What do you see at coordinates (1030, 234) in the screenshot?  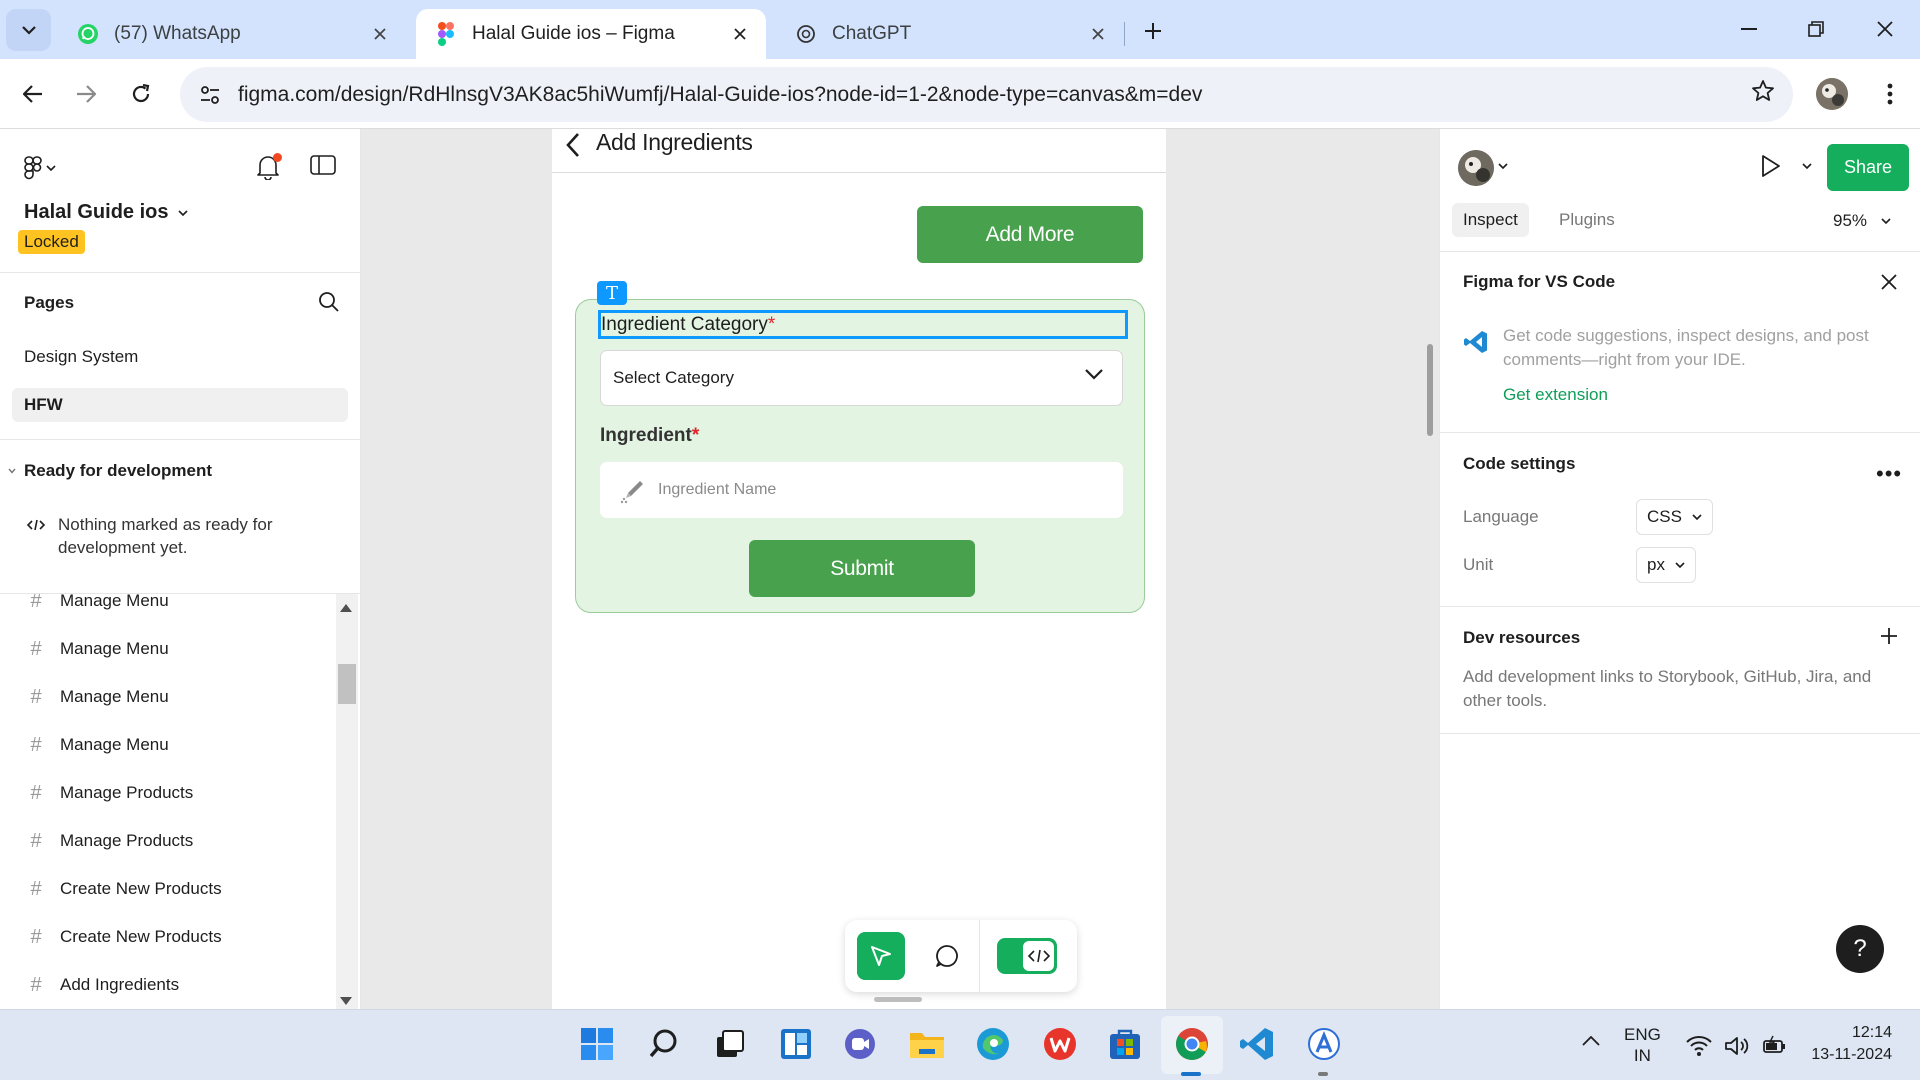 I see `add-more-button: Add More` at bounding box center [1030, 234].